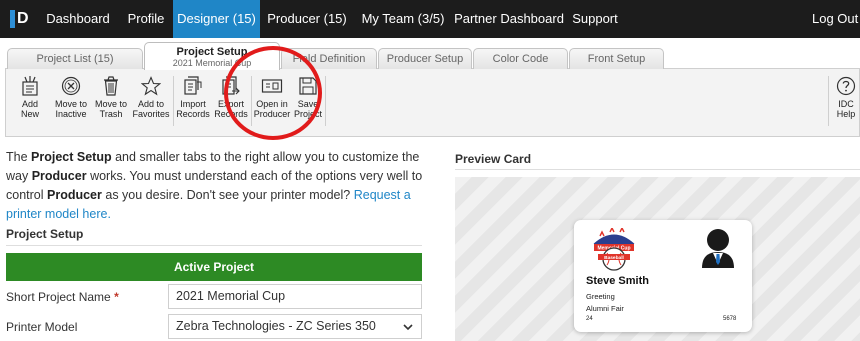 Image resolution: width=860 pixels, height=341 pixels. What do you see at coordinates (75, 58) in the screenshot?
I see `tab-project-list: Project List (15)` at bounding box center [75, 58].